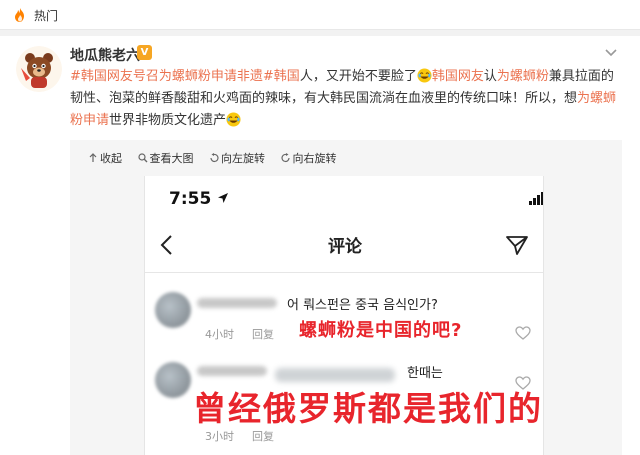  What do you see at coordinates (105, 55) in the screenshot?
I see `username: 地瓜熊老六` at bounding box center [105, 55].